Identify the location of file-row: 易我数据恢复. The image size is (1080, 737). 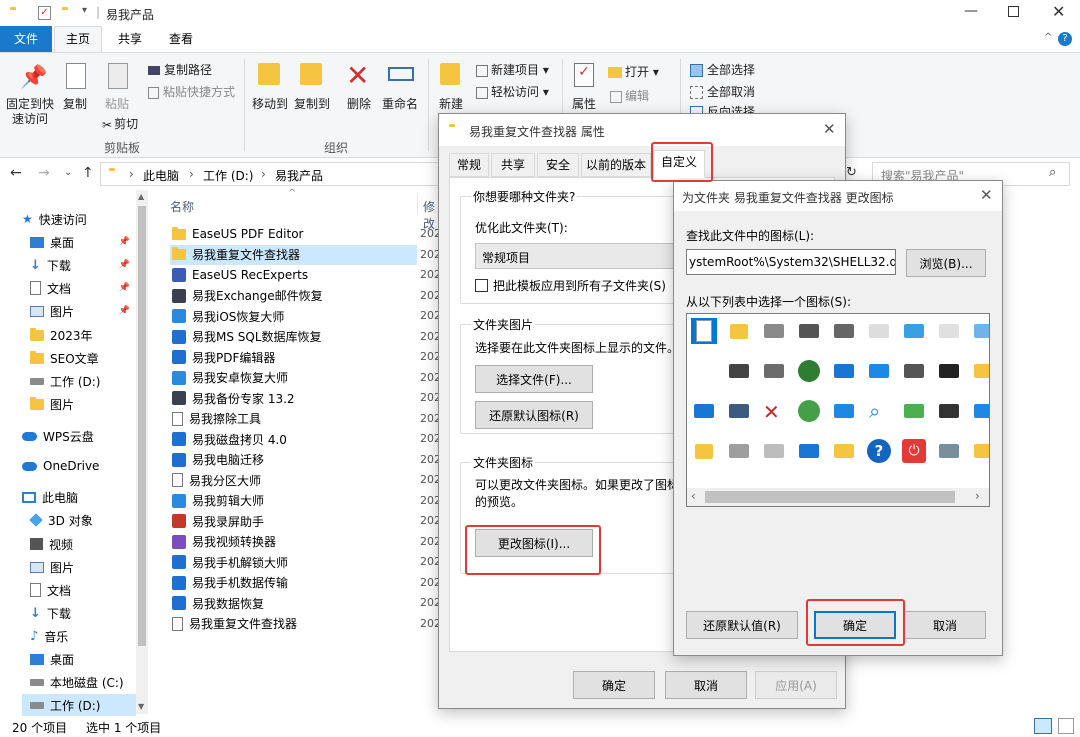
(293, 603).